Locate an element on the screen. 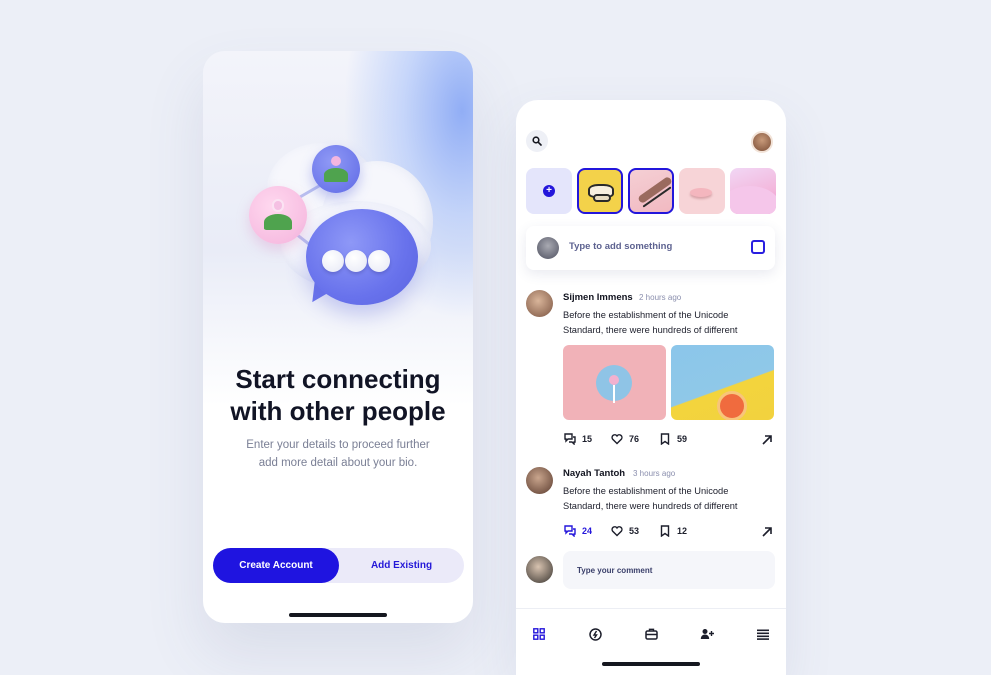 Image resolution: width=991 pixels, height=675 pixels. nav-people is located at coordinates (707, 634).